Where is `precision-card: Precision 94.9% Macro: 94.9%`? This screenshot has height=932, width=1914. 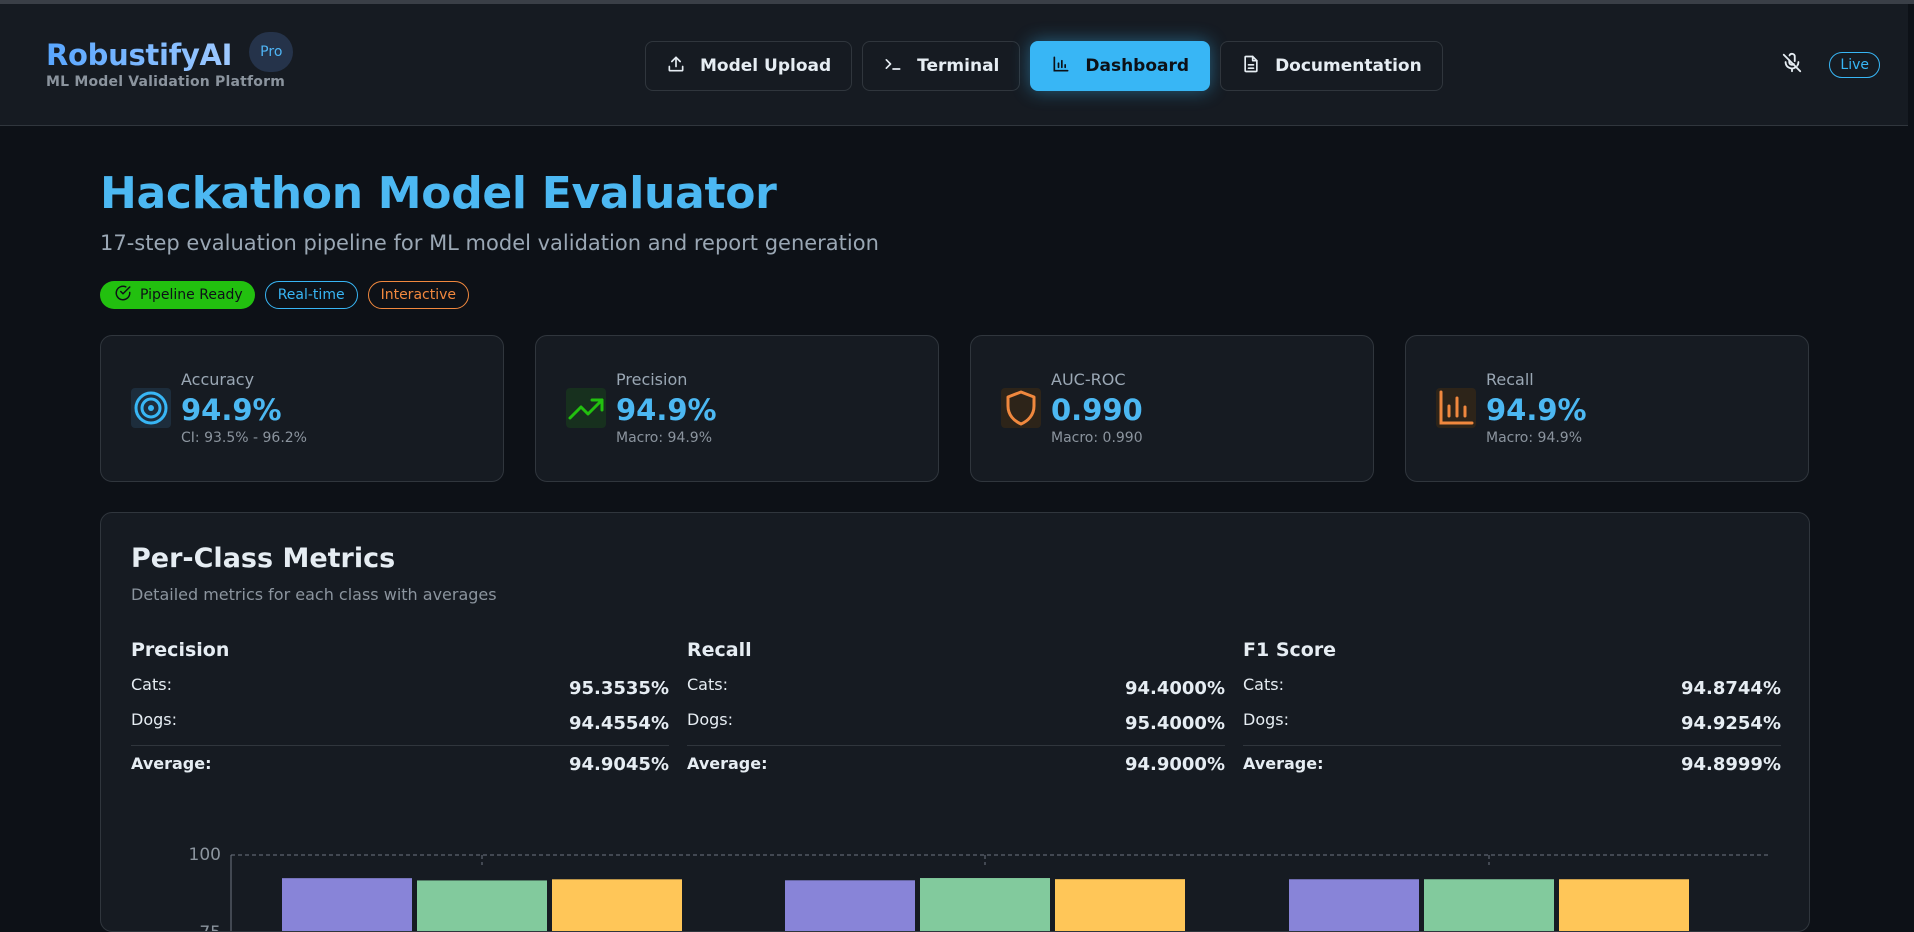 precision-card: Precision 94.9% Macro: 94.9% is located at coordinates (737, 408).